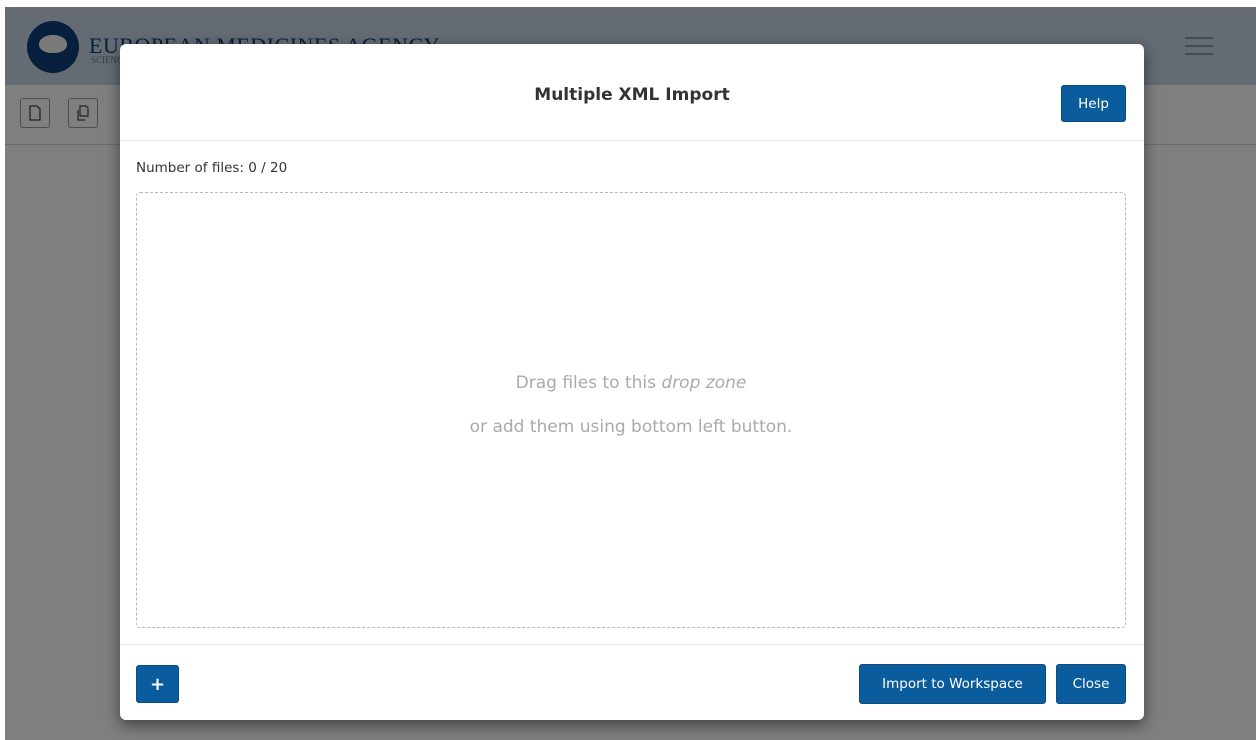 The image size is (1256, 740). I want to click on plus-icon: +, so click(157, 684).